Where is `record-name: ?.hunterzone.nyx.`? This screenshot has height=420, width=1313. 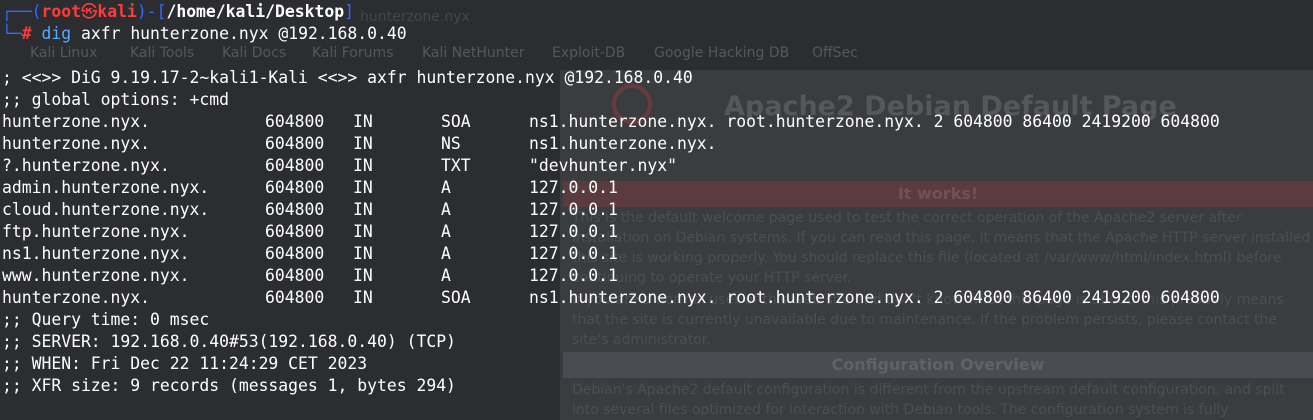 record-name: ?.hunterzone.nyx. is located at coordinates (86, 165).